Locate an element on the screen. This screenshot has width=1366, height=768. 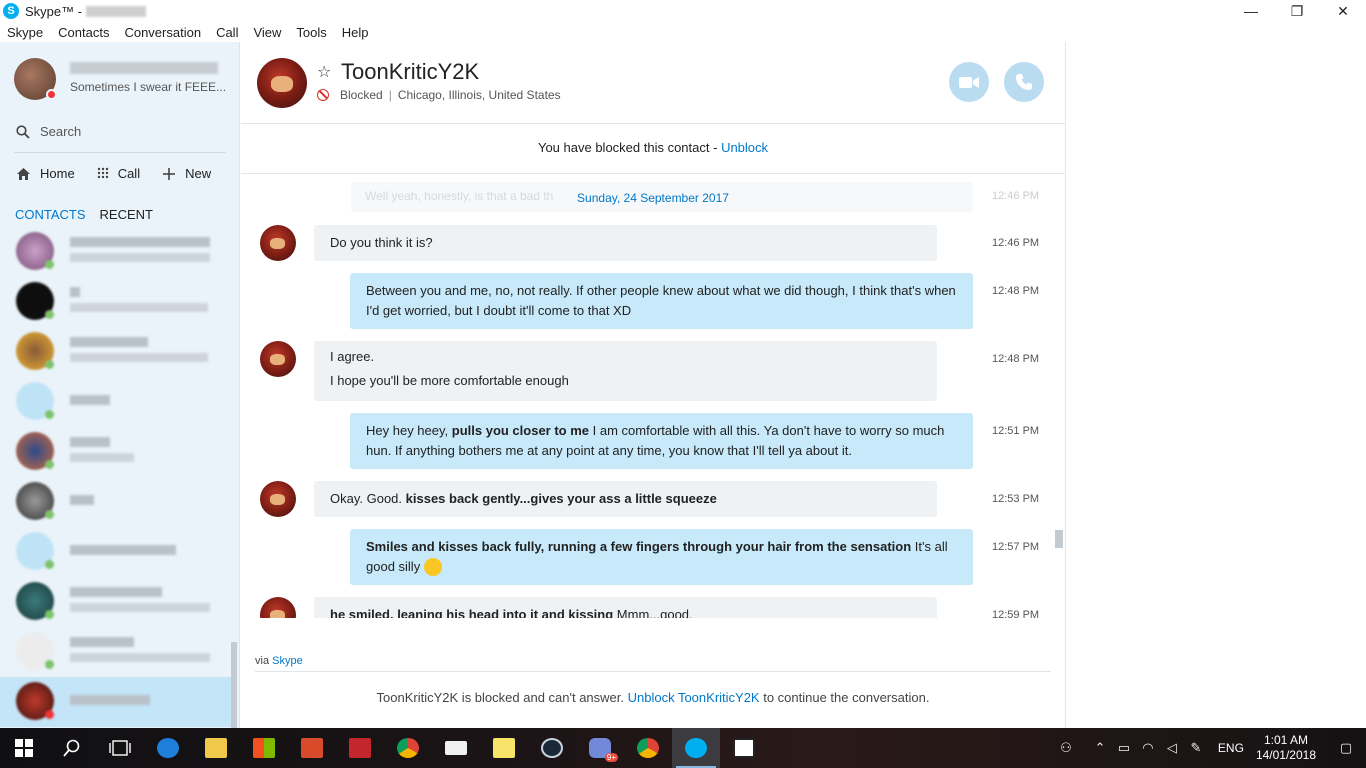
taskbar-chrome is located at coordinates (408, 748).